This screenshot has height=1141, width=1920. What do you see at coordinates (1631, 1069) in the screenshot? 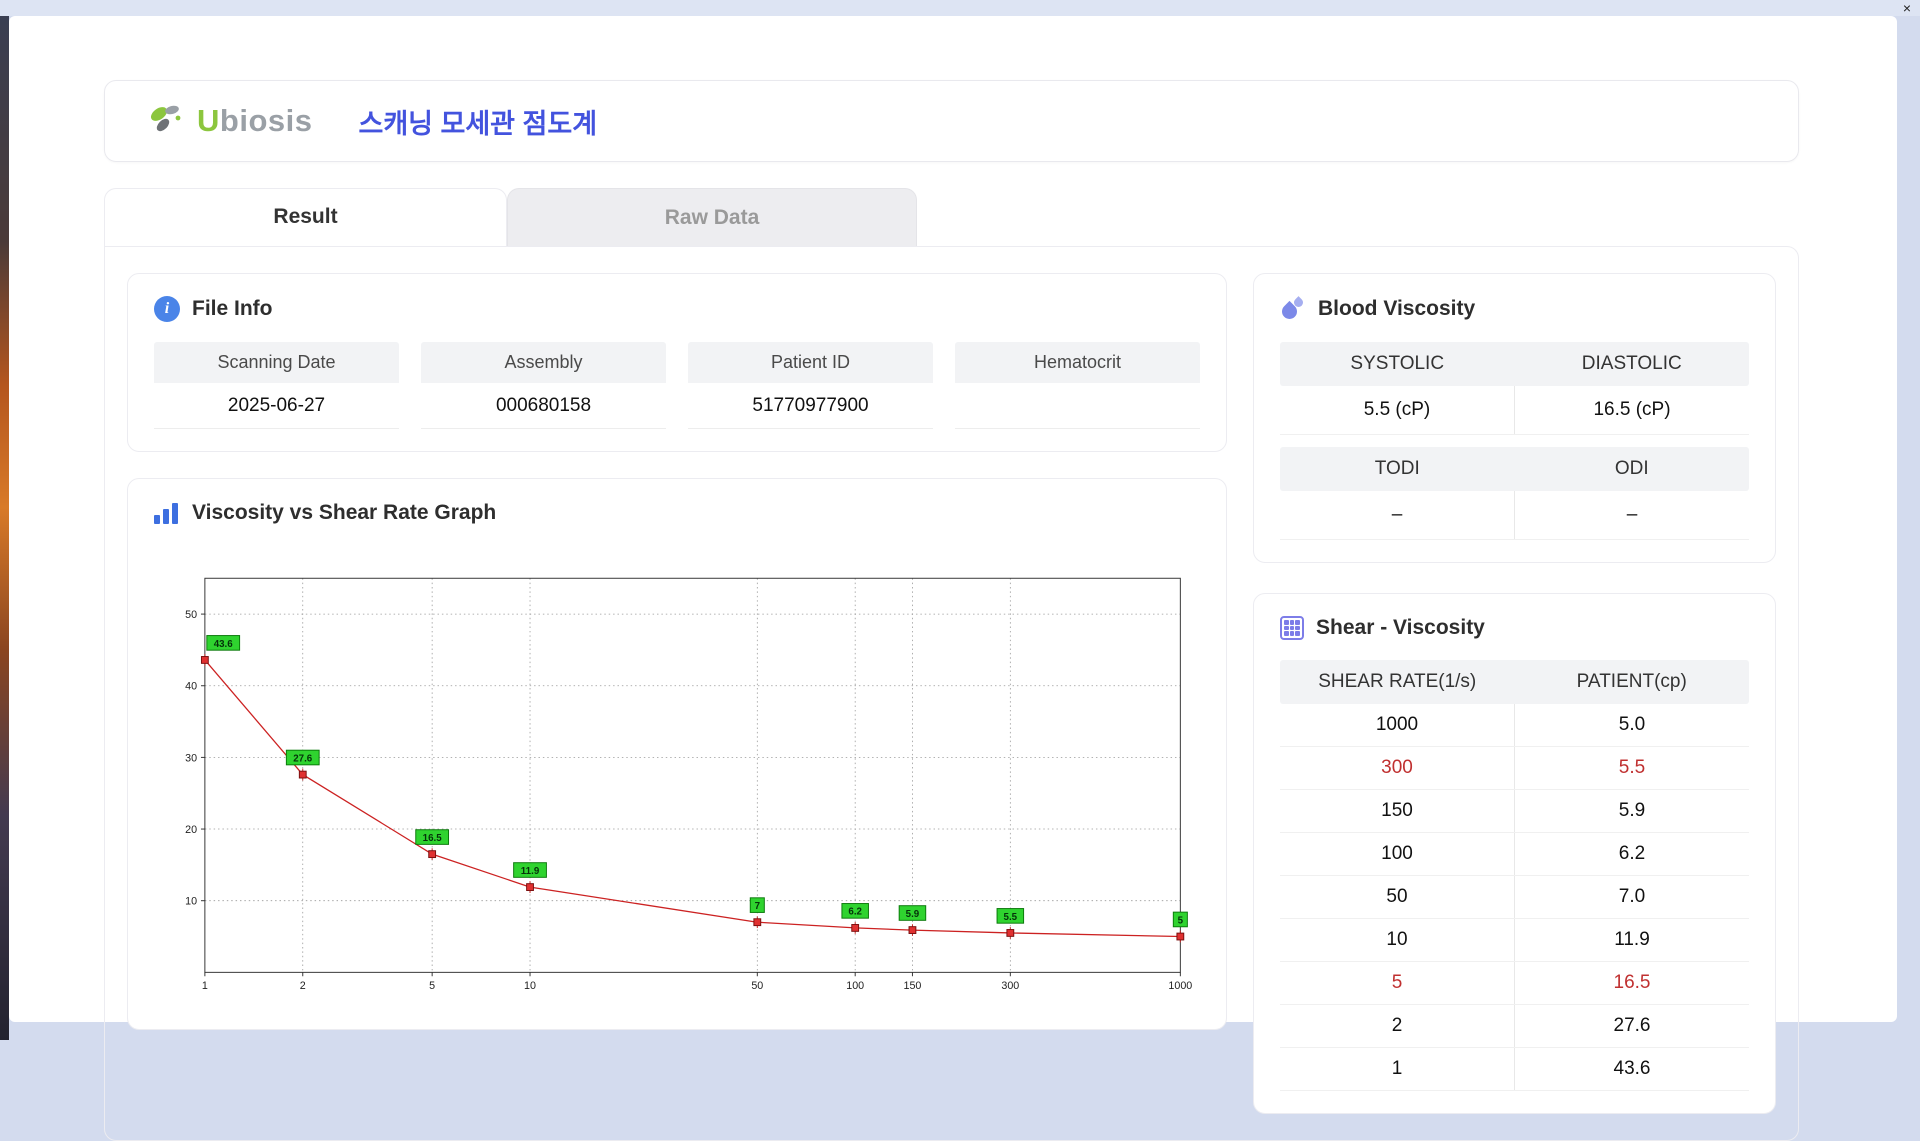
I see `patient-viscosity-value: 43.6` at bounding box center [1631, 1069].